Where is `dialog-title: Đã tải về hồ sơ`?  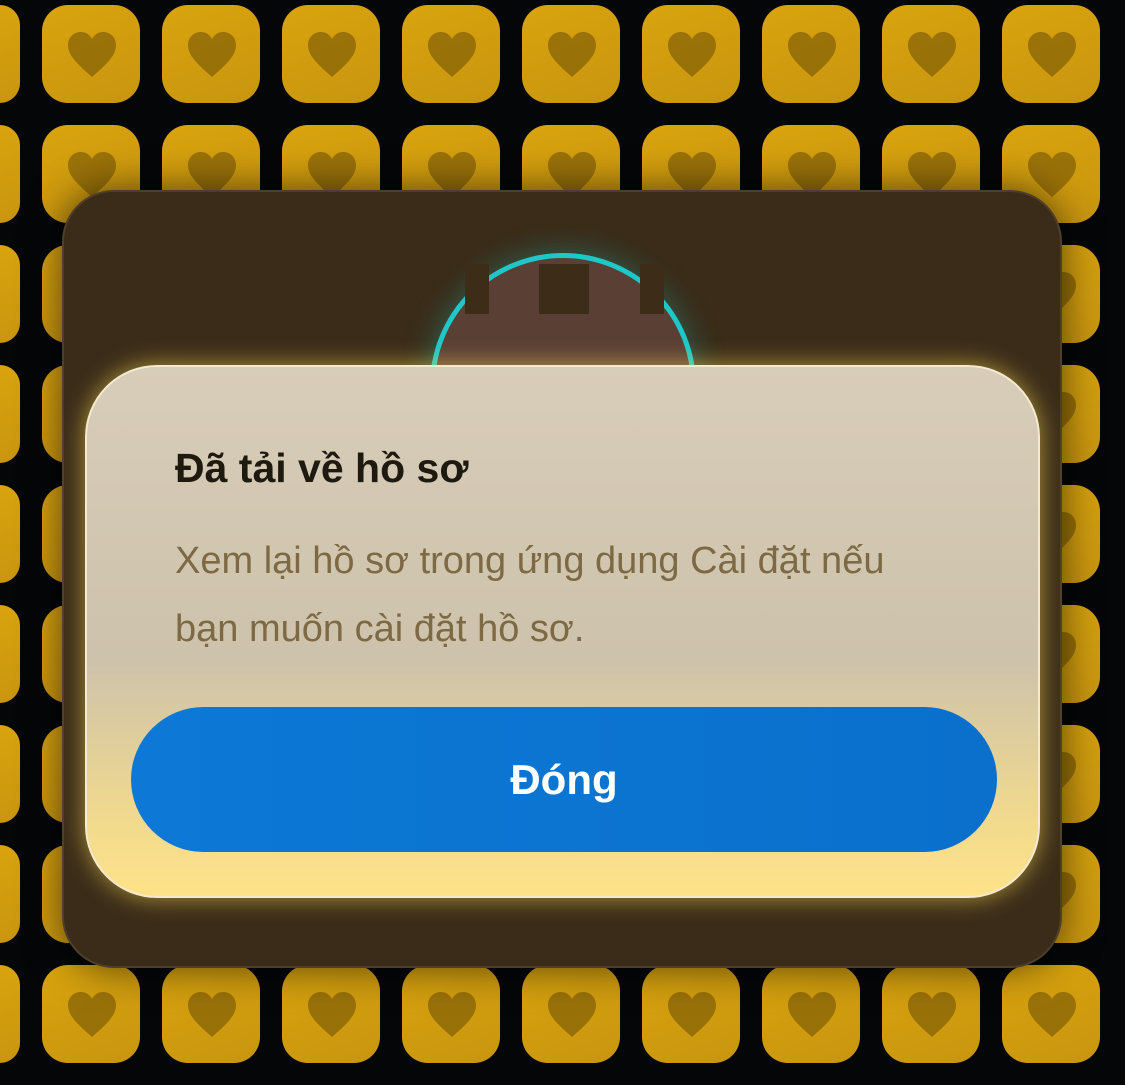
dialog-title: Đã tải về hồ sơ is located at coordinates (322, 468).